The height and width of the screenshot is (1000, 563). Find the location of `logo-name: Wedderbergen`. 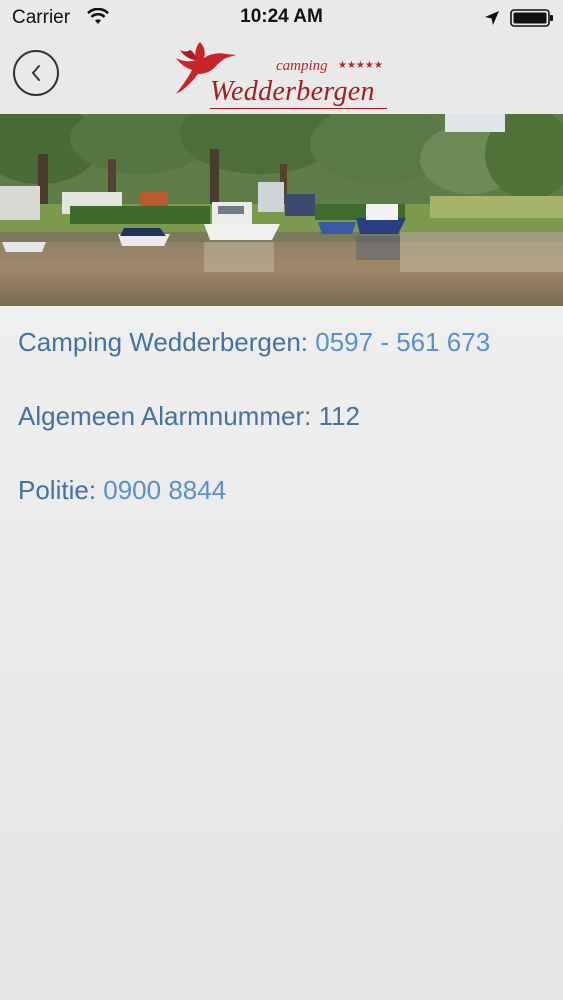

logo-name: Wedderbergen is located at coordinates (292, 91).